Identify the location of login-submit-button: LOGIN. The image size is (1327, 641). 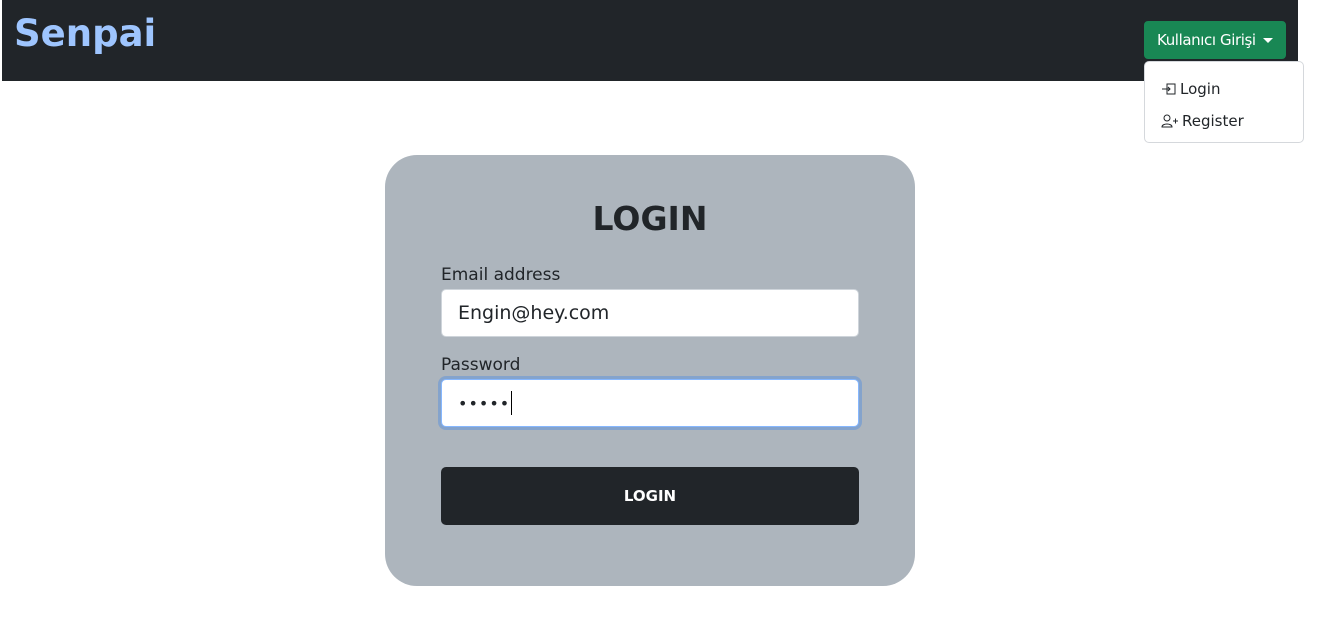
(650, 496).